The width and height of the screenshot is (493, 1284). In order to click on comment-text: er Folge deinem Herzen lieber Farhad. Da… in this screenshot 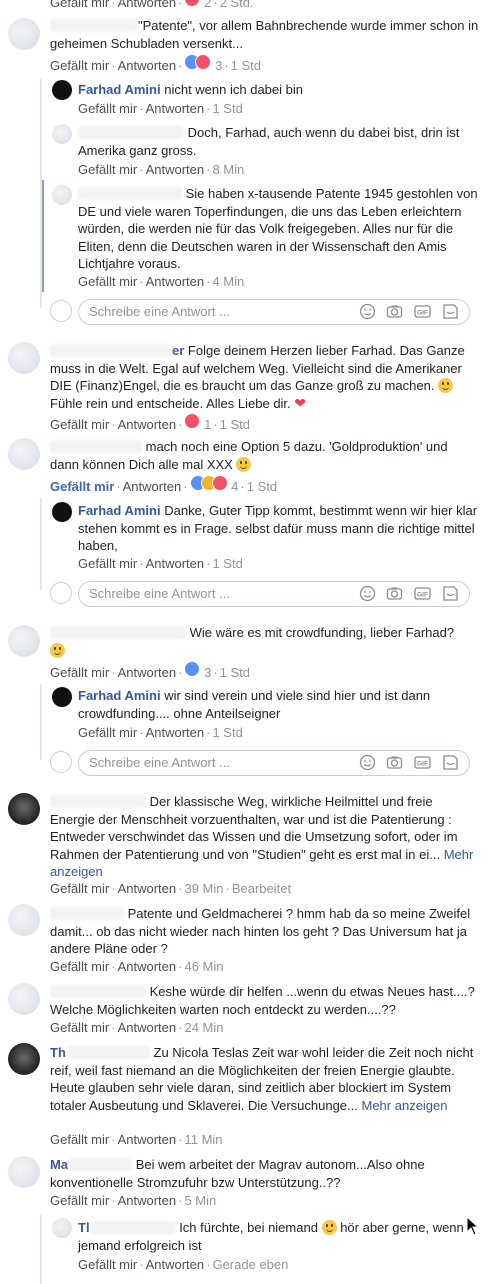, I will do `click(257, 377)`.